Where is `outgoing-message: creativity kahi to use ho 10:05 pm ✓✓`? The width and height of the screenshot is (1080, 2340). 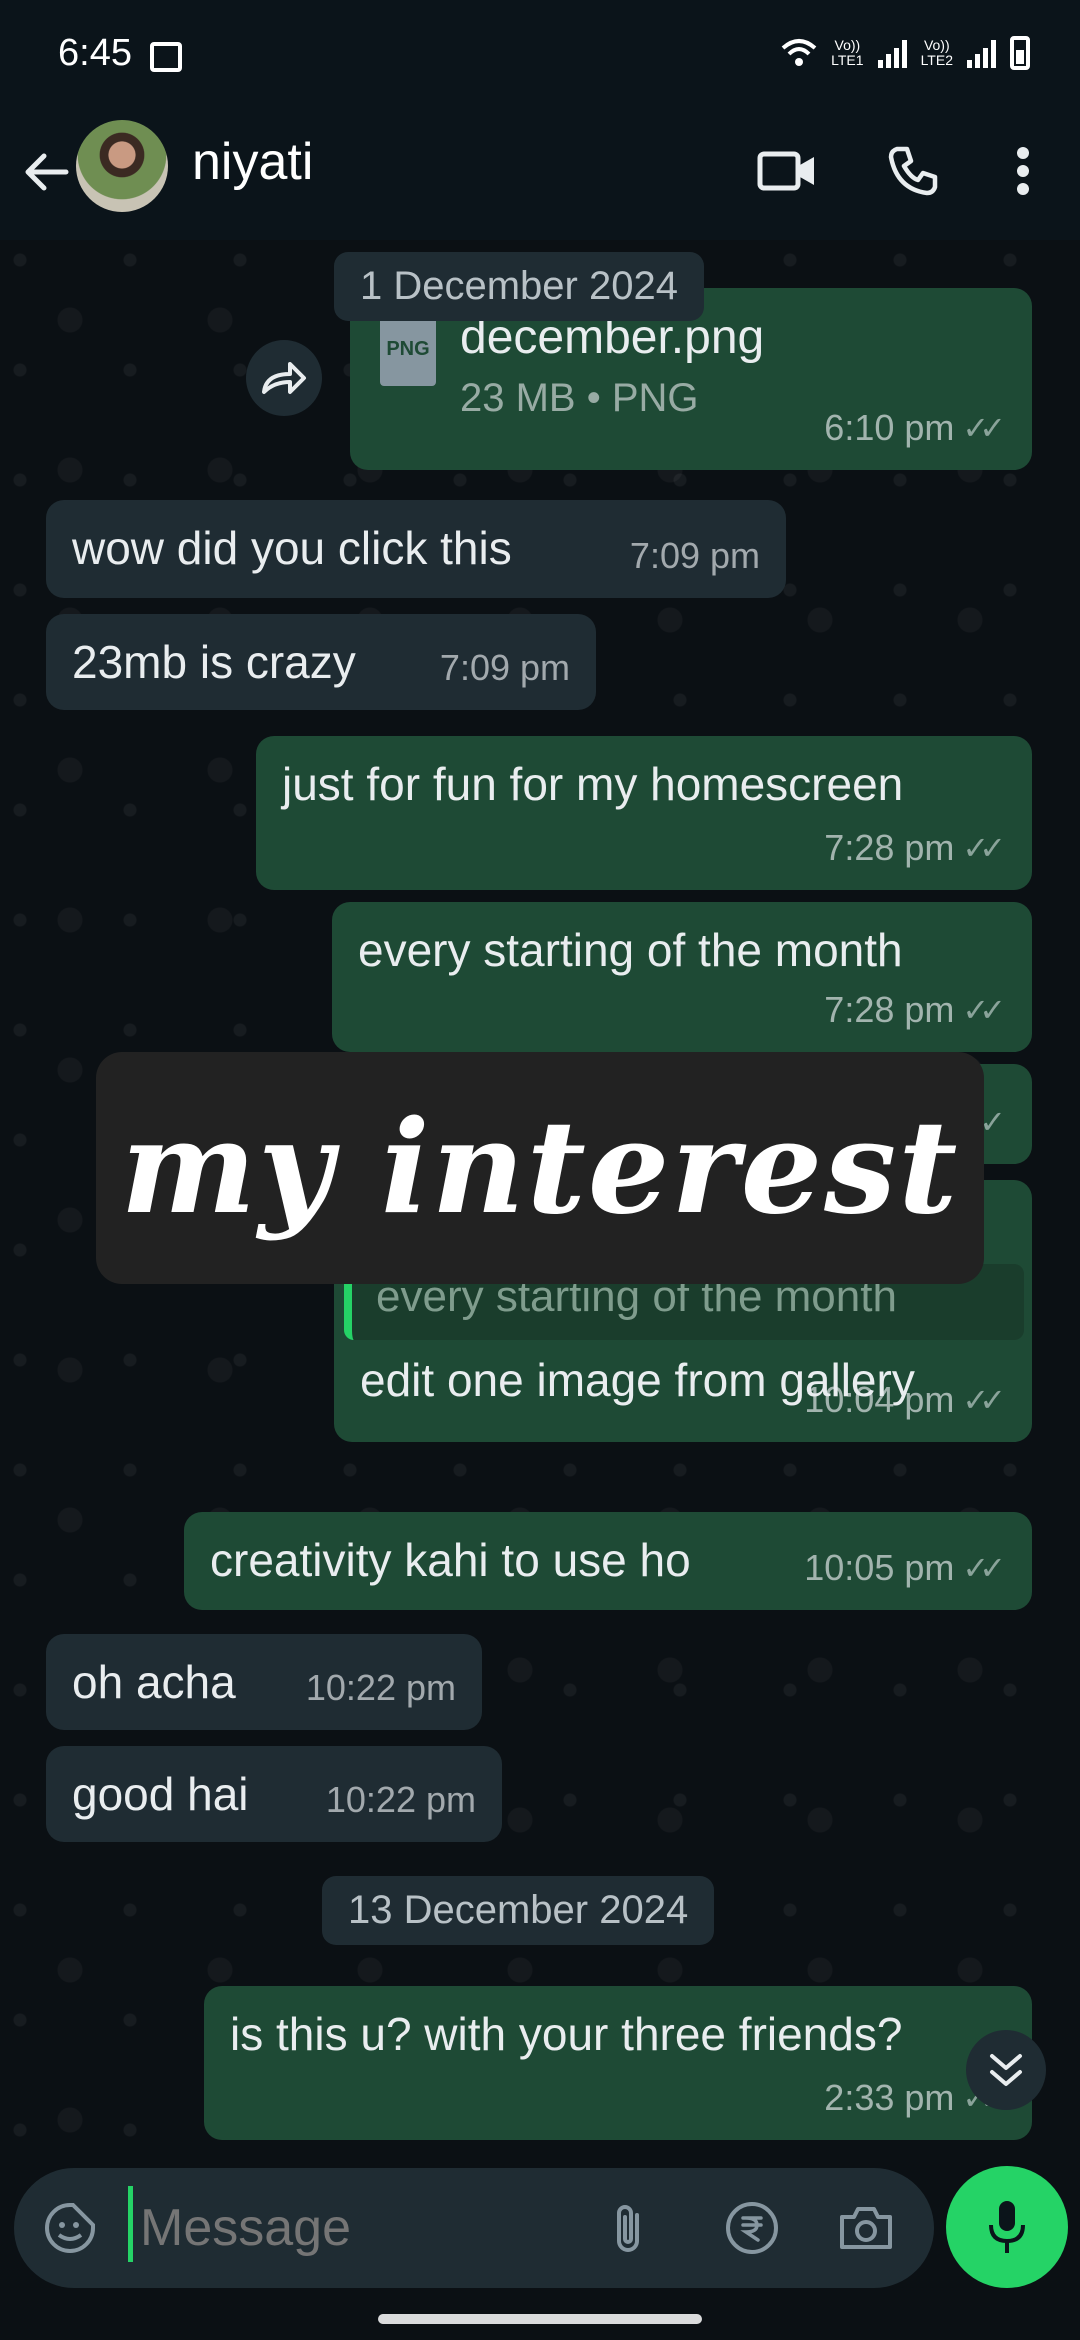 outgoing-message: creativity kahi to use ho 10:05 pm ✓✓ is located at coordinates (608, 1561).